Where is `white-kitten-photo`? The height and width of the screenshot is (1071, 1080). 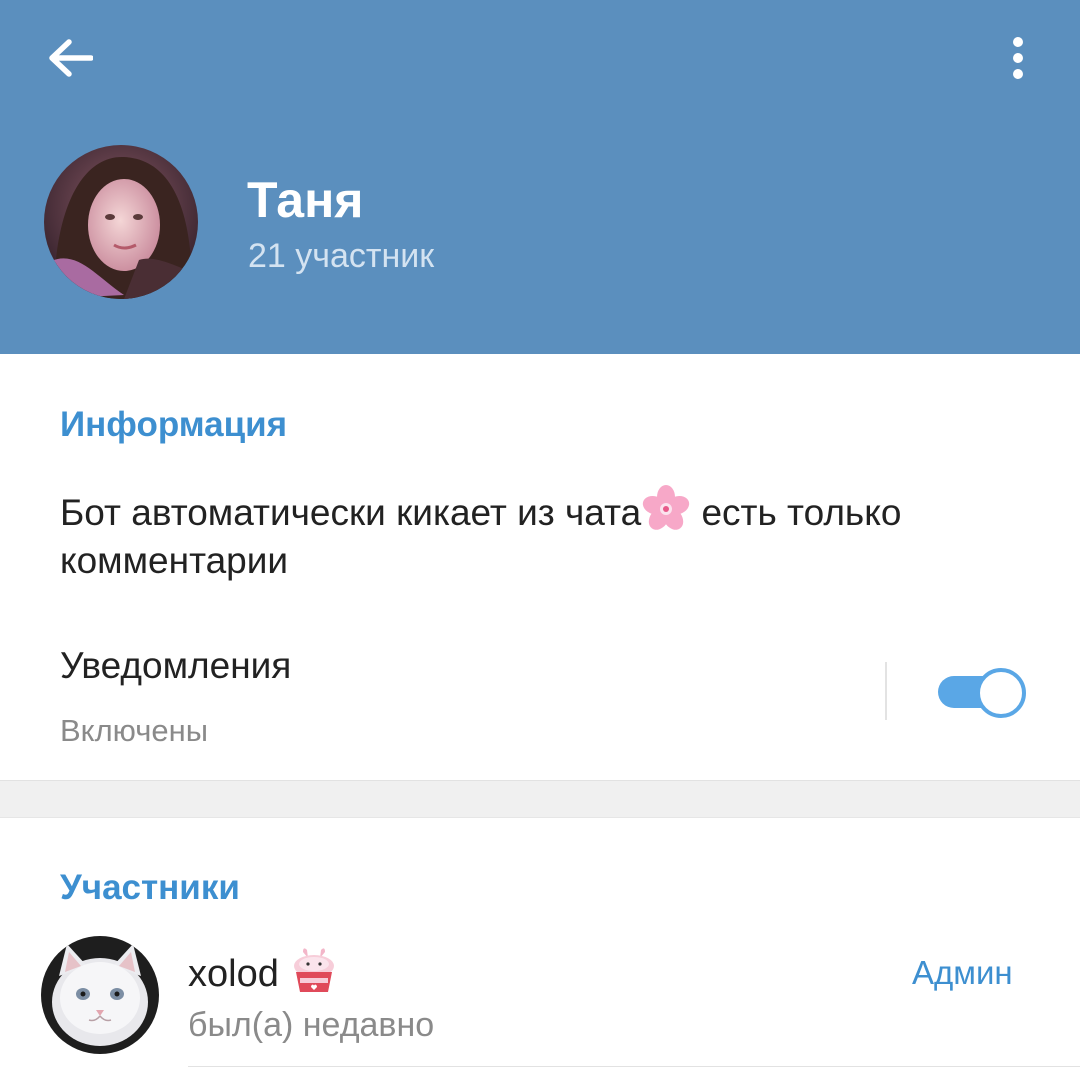
white-kitten-photo is located at coordinates (100, 995).